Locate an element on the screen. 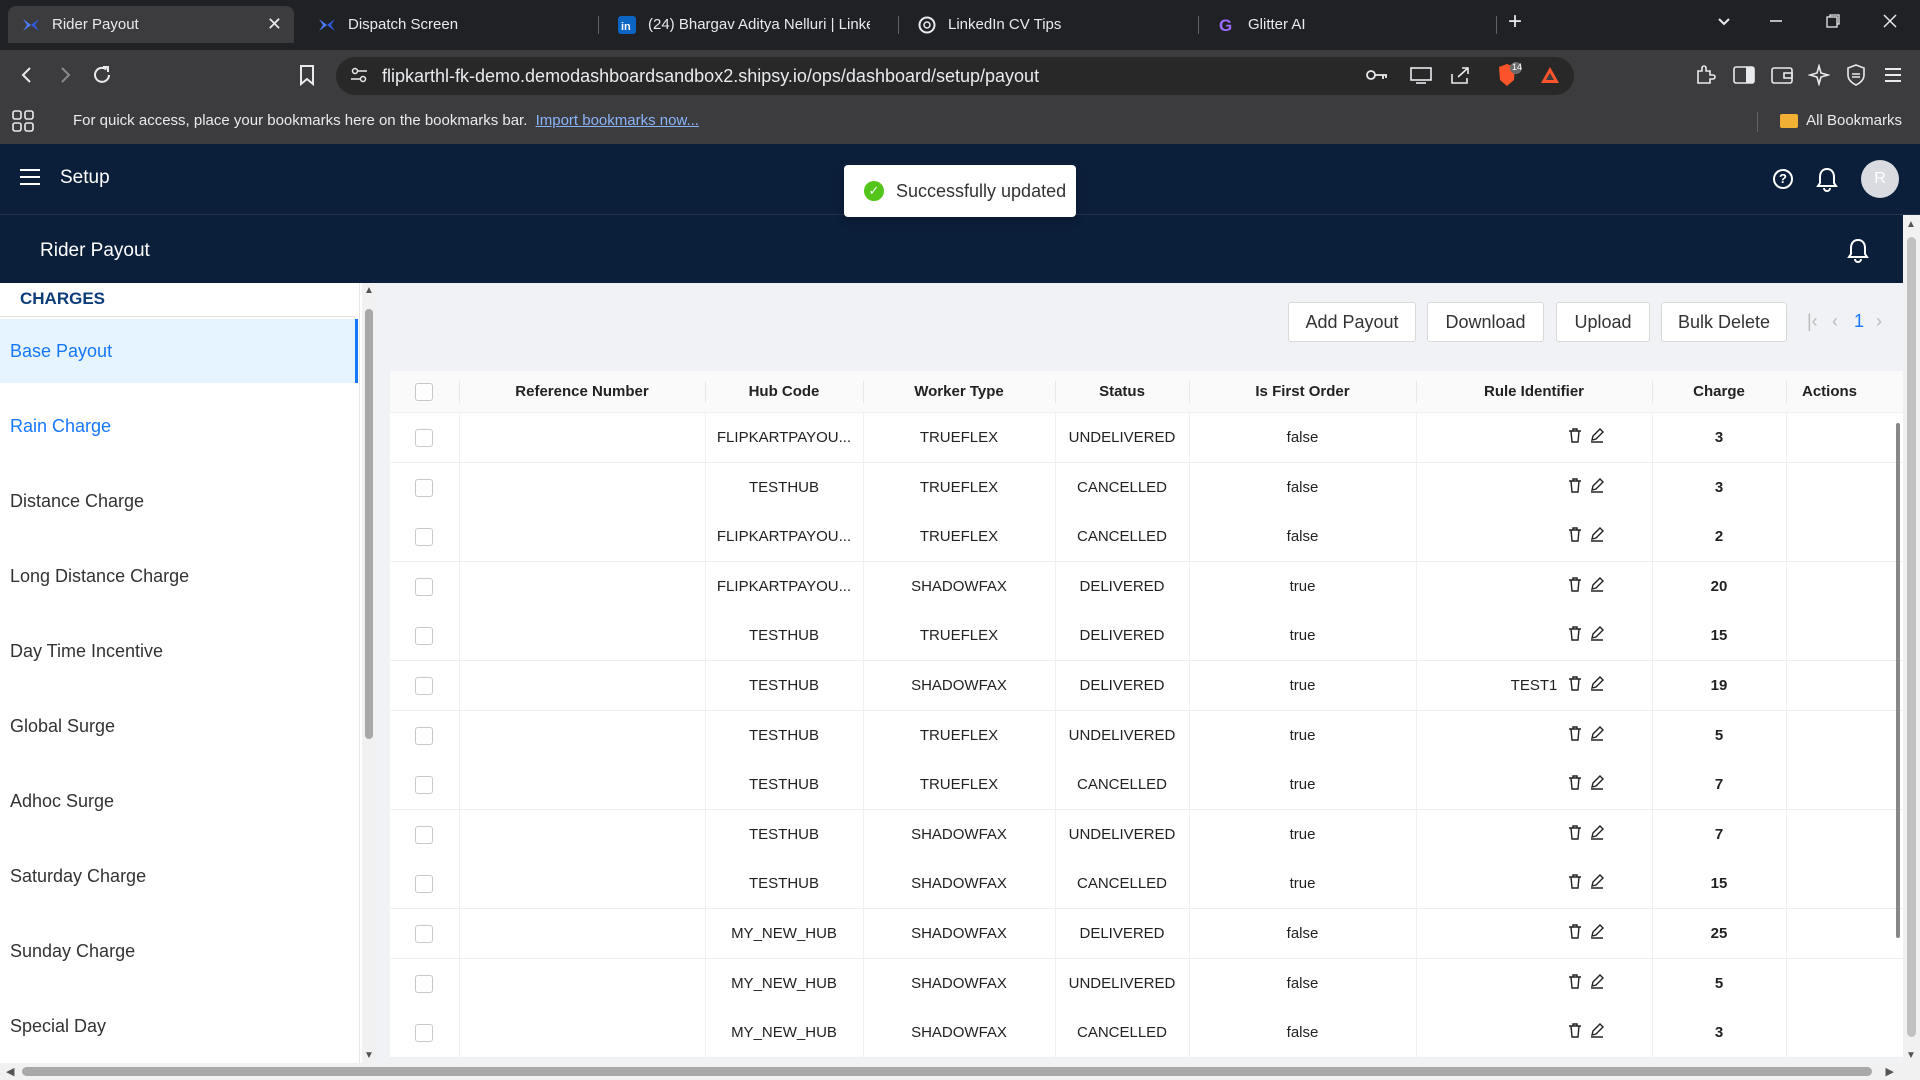 The height and width of the screenshot is (1080, 1920). upload-button: Upload is located at coordinates (1603, 322).